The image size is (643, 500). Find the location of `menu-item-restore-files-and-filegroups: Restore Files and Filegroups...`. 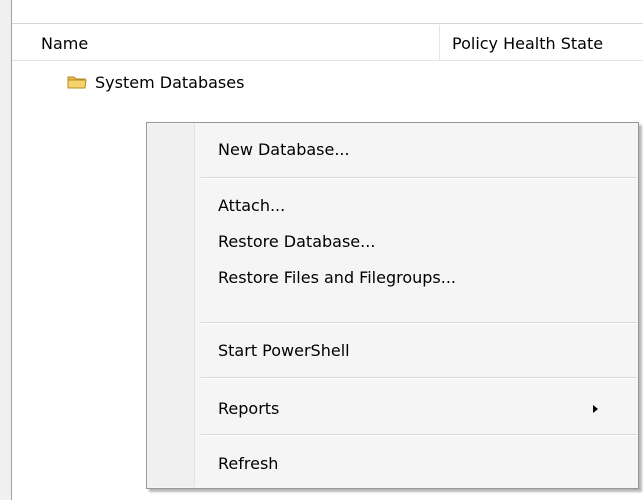

menu-item-restore-files-and-filegroups: Restore Files and Filegroups... is located at coordinates (423, 278).